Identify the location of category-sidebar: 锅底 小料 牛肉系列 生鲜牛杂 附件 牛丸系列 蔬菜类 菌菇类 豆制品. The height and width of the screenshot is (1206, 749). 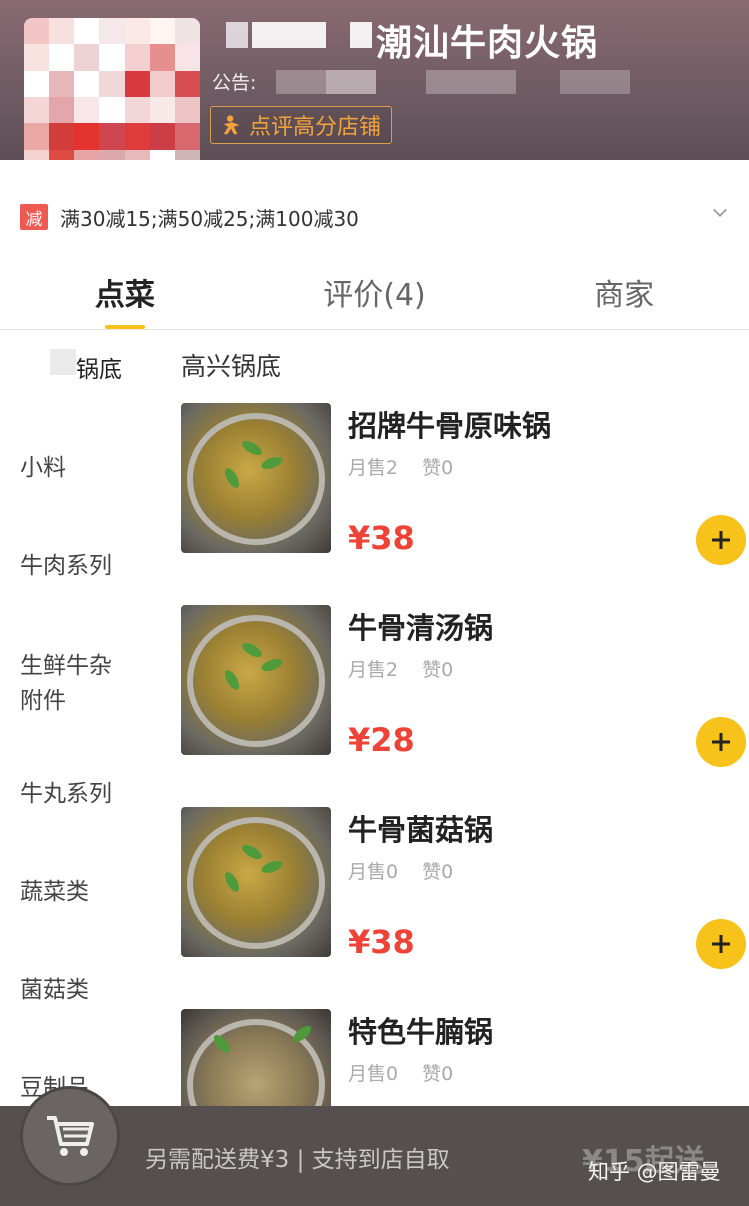
(82, 718).